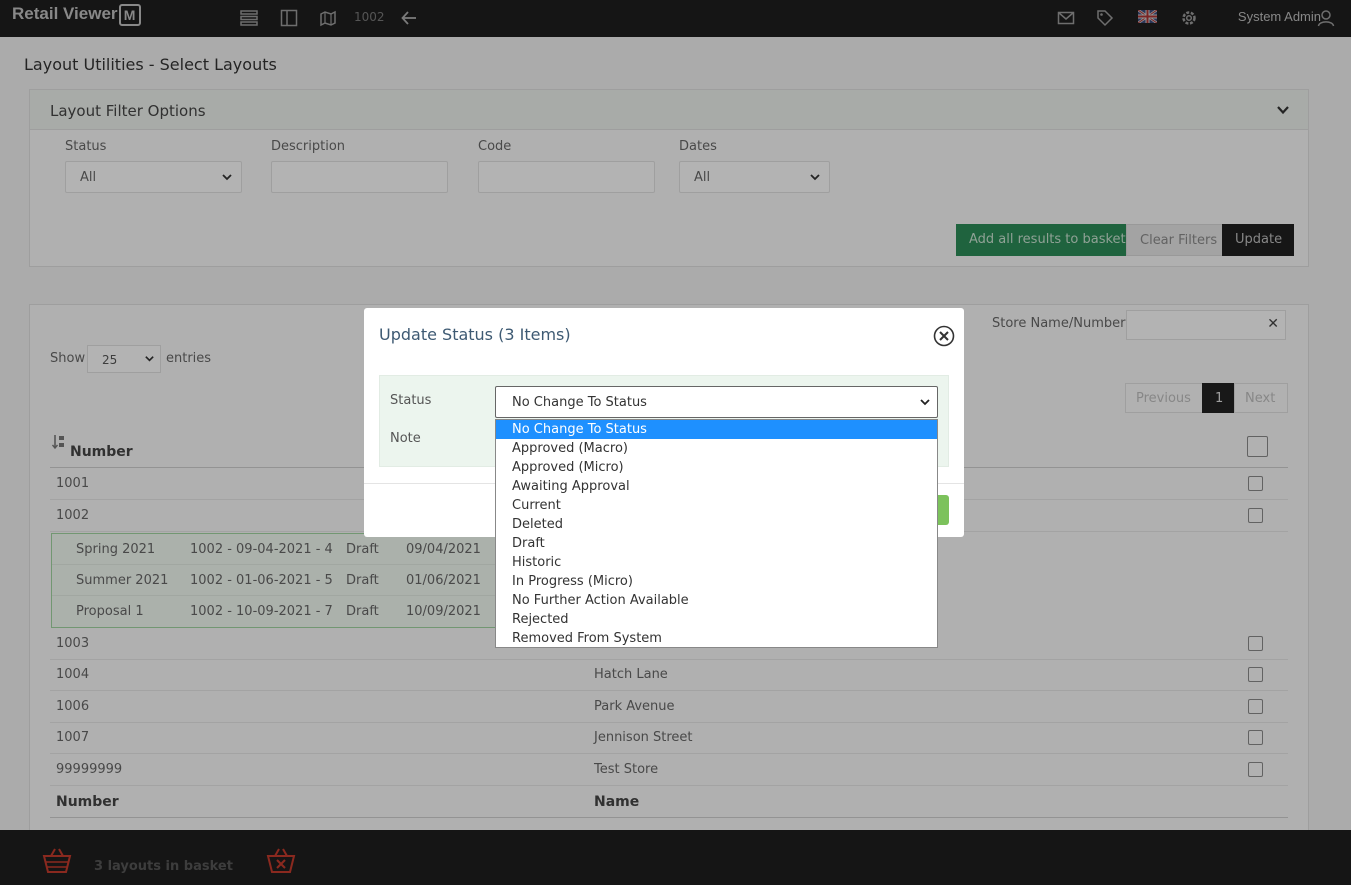 This screenshot has height=885, width=1351. Describe the element at coordinates (716, 467) in the screenshot. I see `status-option: Approved (Micro)` at that location.